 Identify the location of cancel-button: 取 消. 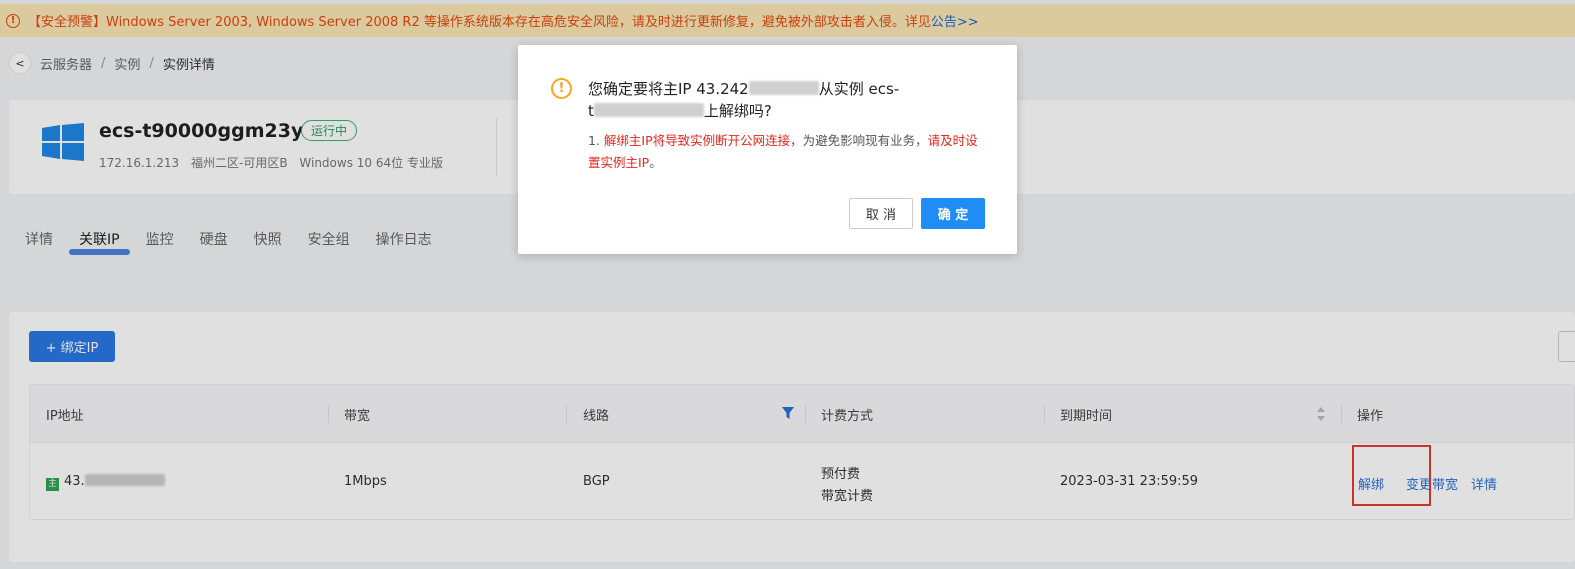
(881, 213).